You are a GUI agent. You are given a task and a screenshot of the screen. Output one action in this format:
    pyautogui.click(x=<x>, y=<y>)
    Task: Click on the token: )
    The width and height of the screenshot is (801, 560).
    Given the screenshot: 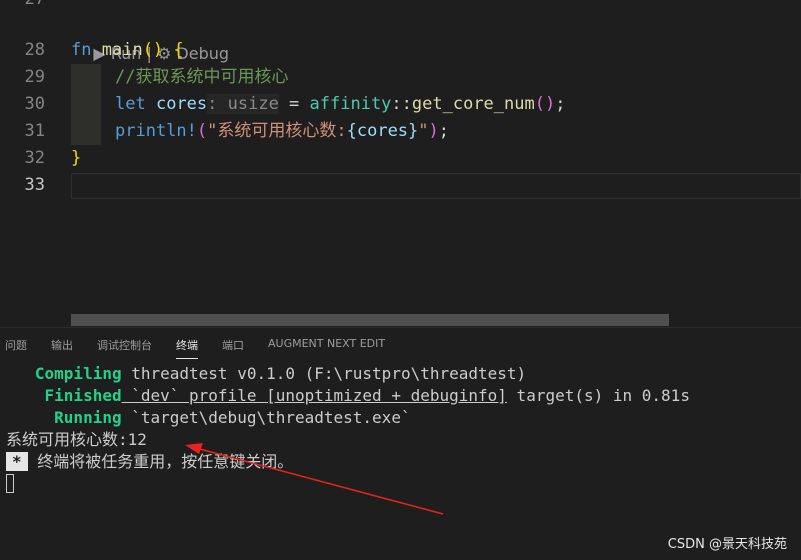 What is the action you would take?
    pyautogui.click(x=433, y=131)
    